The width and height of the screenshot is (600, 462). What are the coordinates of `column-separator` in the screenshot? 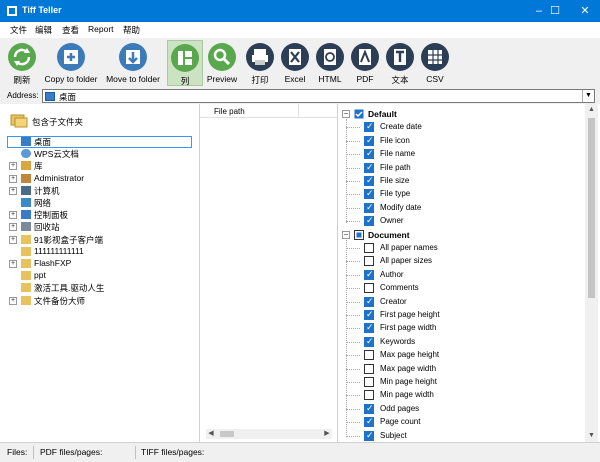 It's located at (298, 111).